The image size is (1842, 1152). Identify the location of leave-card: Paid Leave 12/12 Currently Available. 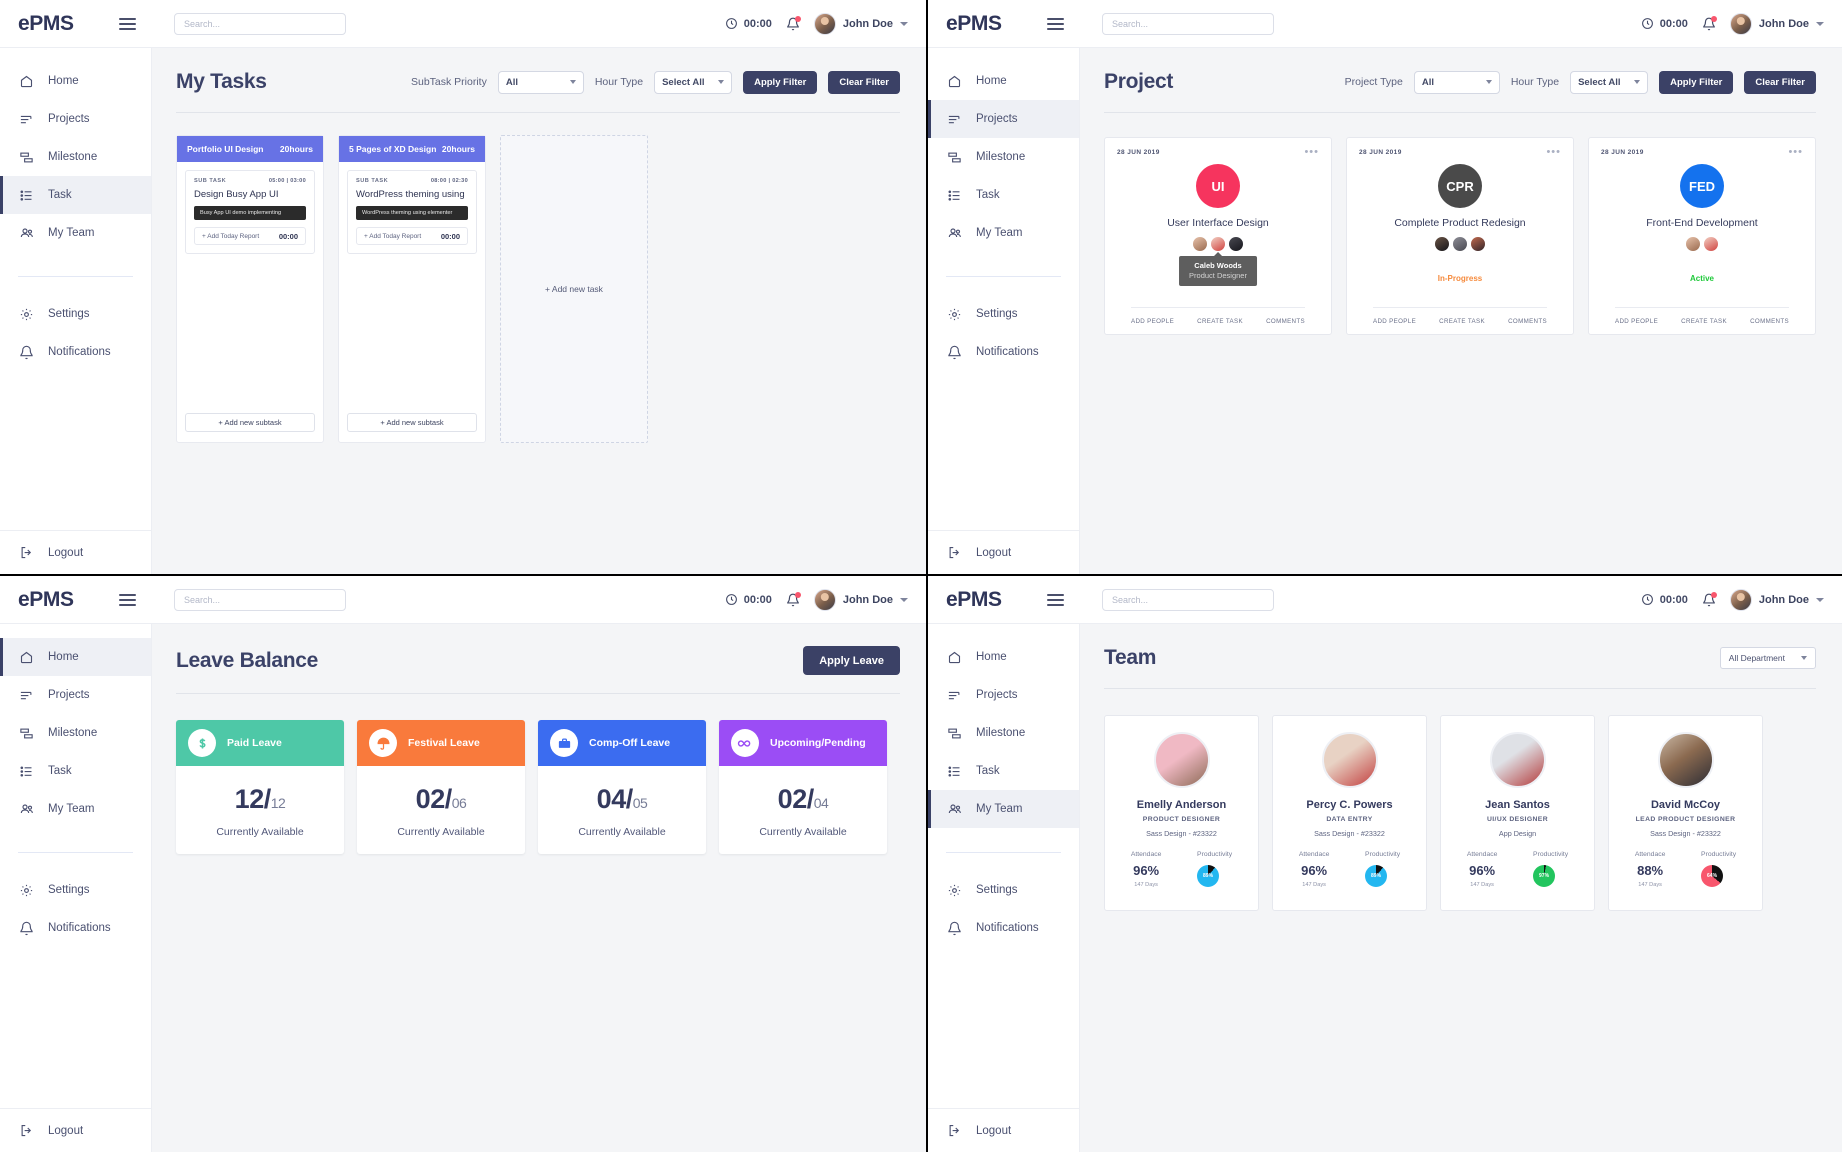
(260, 787).